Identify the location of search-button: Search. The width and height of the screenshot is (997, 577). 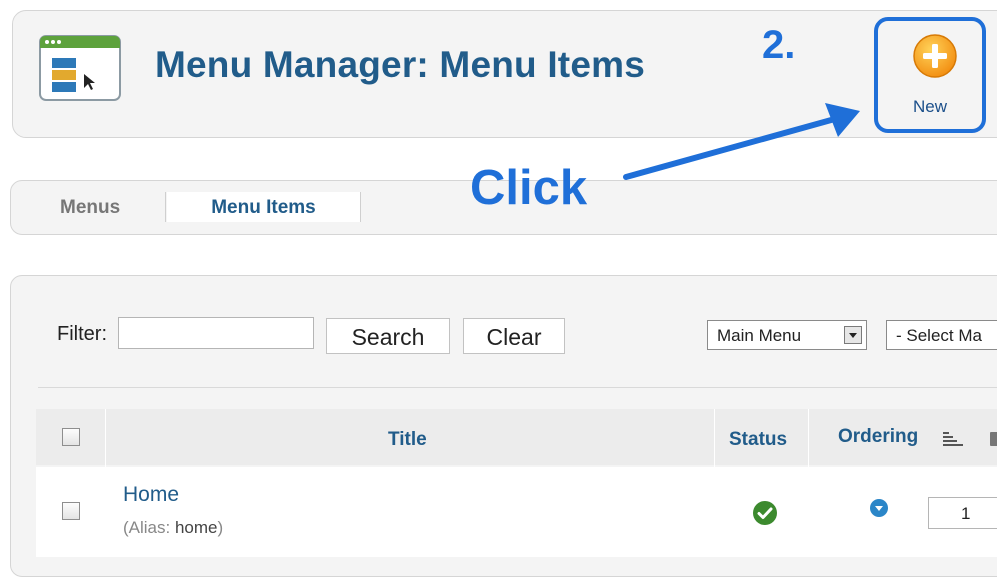
(388, 336).